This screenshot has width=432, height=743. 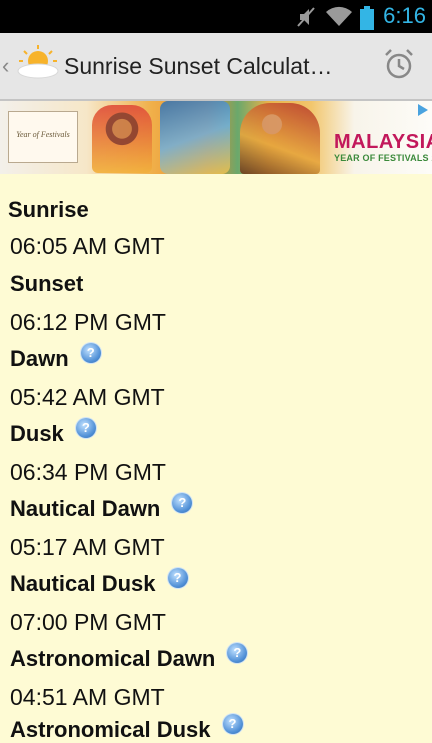 What do you see at coordinates (87, 547) in the screenshot?
I see `list-item-value: 05:17 AM GMT` at bounding box center [87, 547].